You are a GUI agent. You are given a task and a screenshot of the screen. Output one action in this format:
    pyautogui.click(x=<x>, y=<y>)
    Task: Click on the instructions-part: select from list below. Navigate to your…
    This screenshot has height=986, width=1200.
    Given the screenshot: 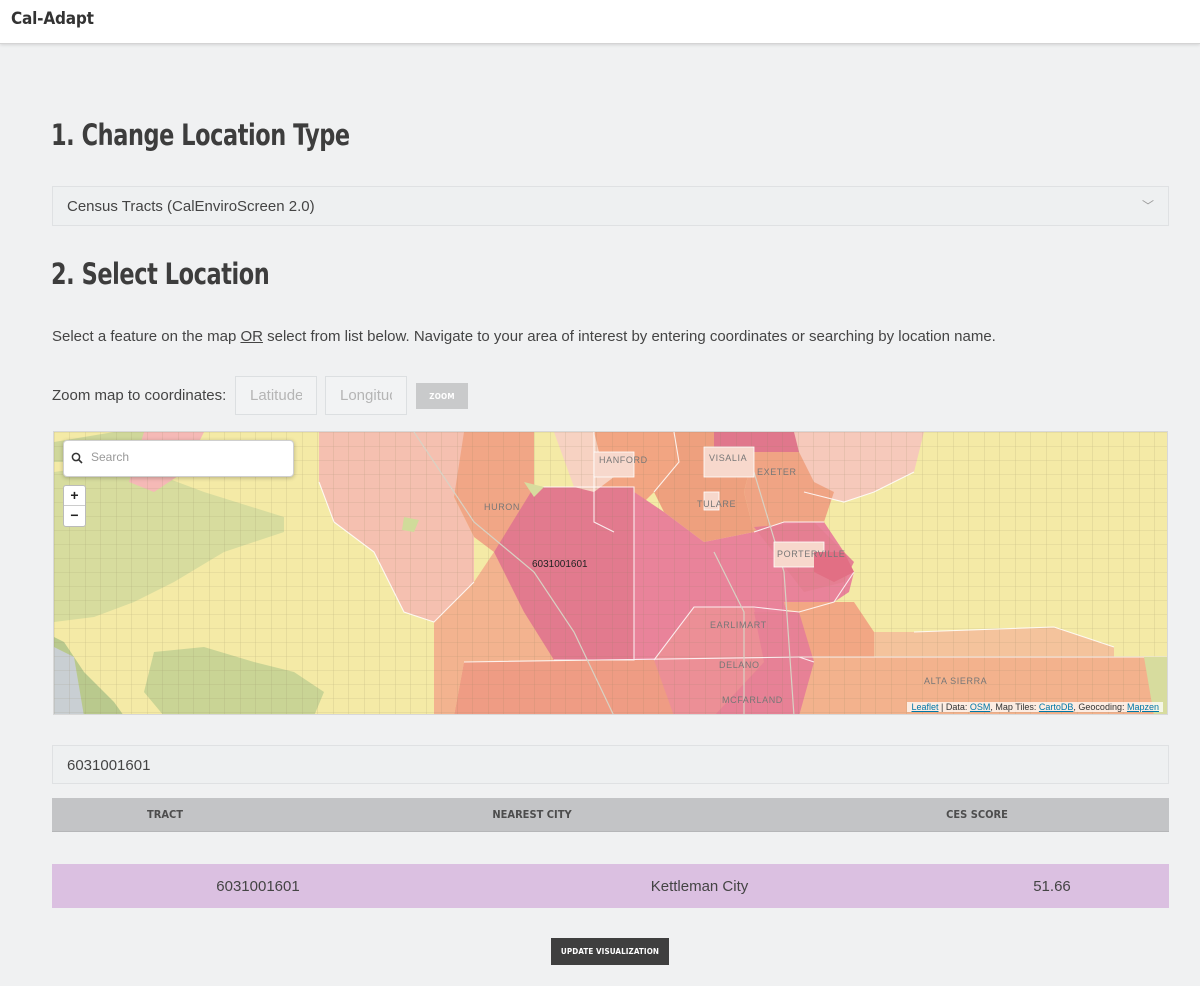 What is the action you would take?
    pyautogui.click(x=629, y=336)
    